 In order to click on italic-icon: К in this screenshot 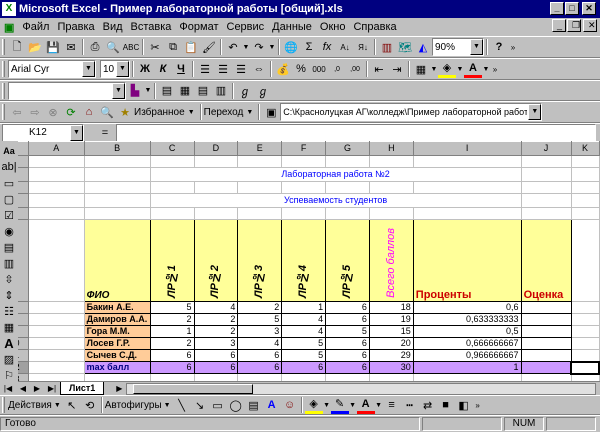, I will do `click(163, 69)`.